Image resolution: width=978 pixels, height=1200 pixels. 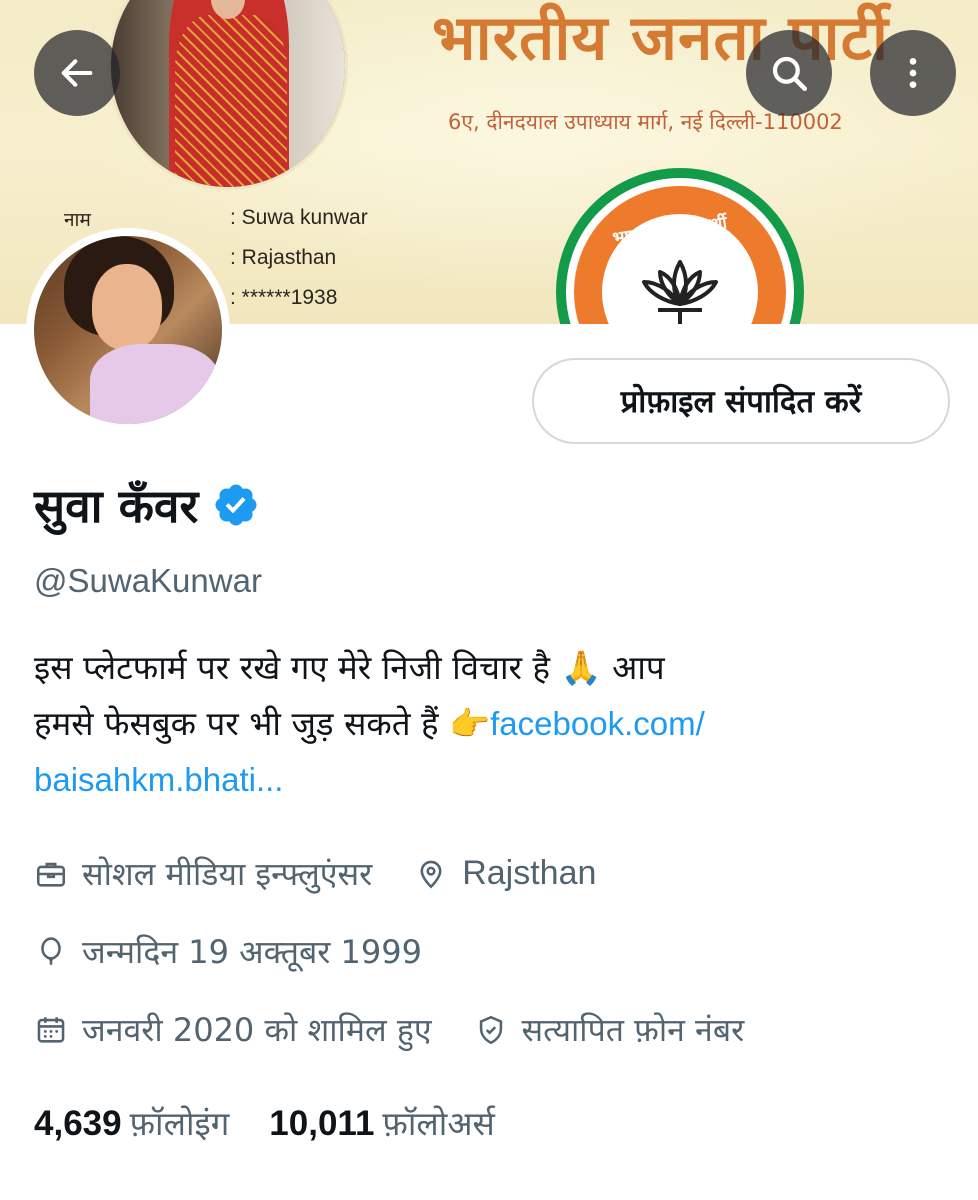 I want to click on detail-number-value: : ******1938, so click(x=284, y=297).